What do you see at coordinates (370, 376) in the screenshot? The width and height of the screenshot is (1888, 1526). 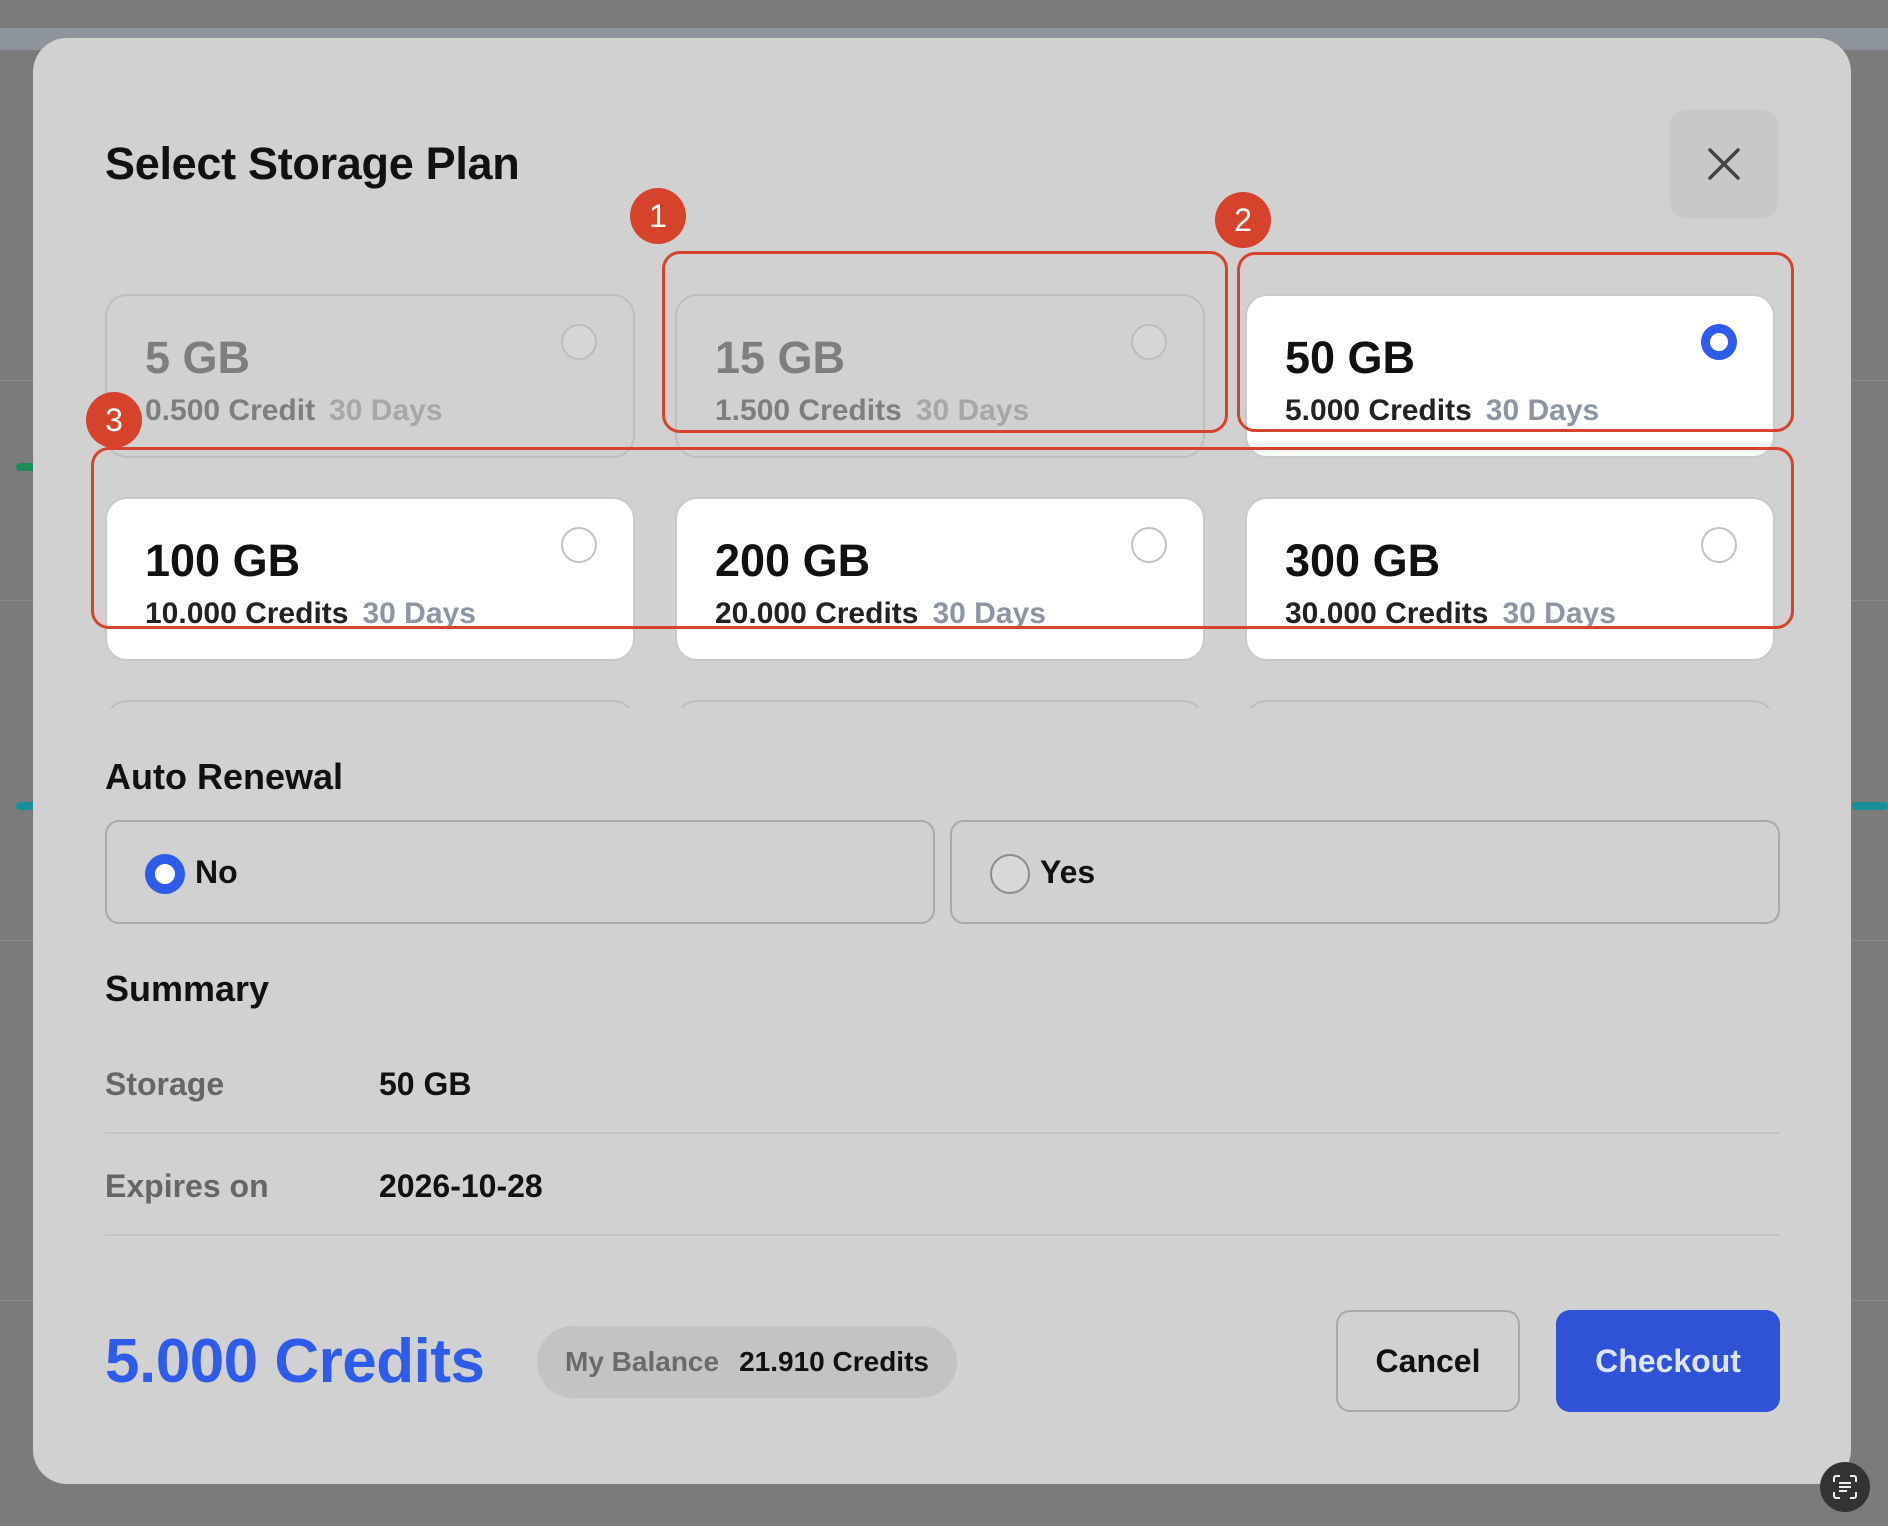 I see `plan-option-5gb: 5 GB 0.500 Credit 30 Days` at bounding box center [370, 376].